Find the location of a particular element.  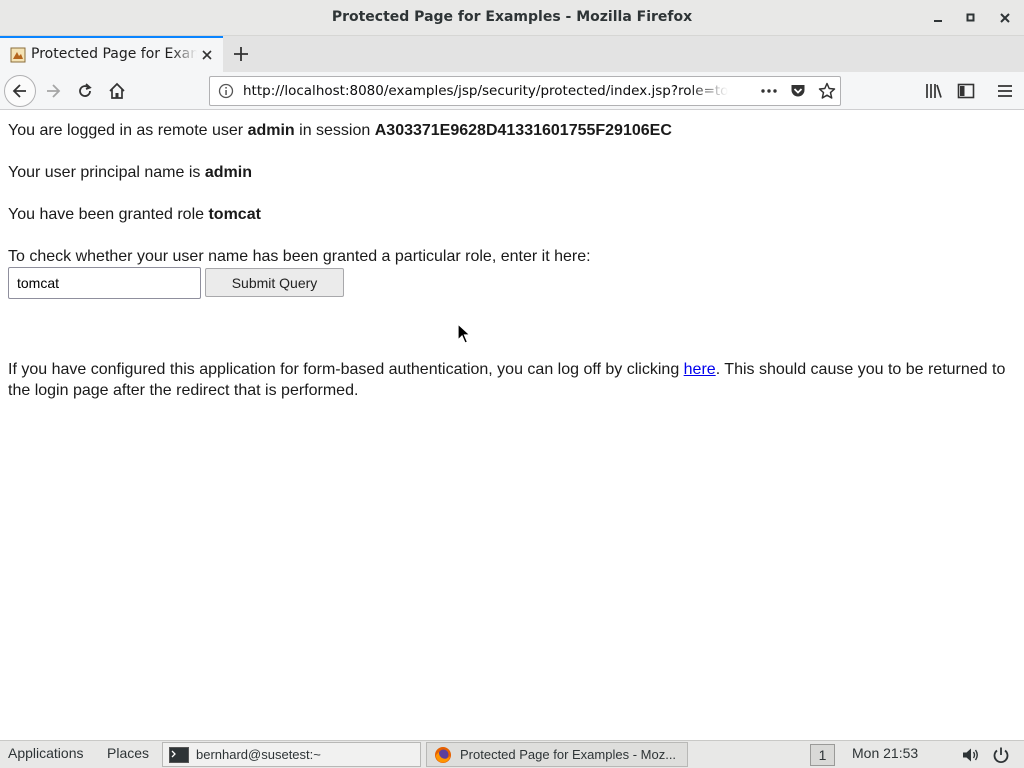

favicon-icon is located at coordinates (18, 55).